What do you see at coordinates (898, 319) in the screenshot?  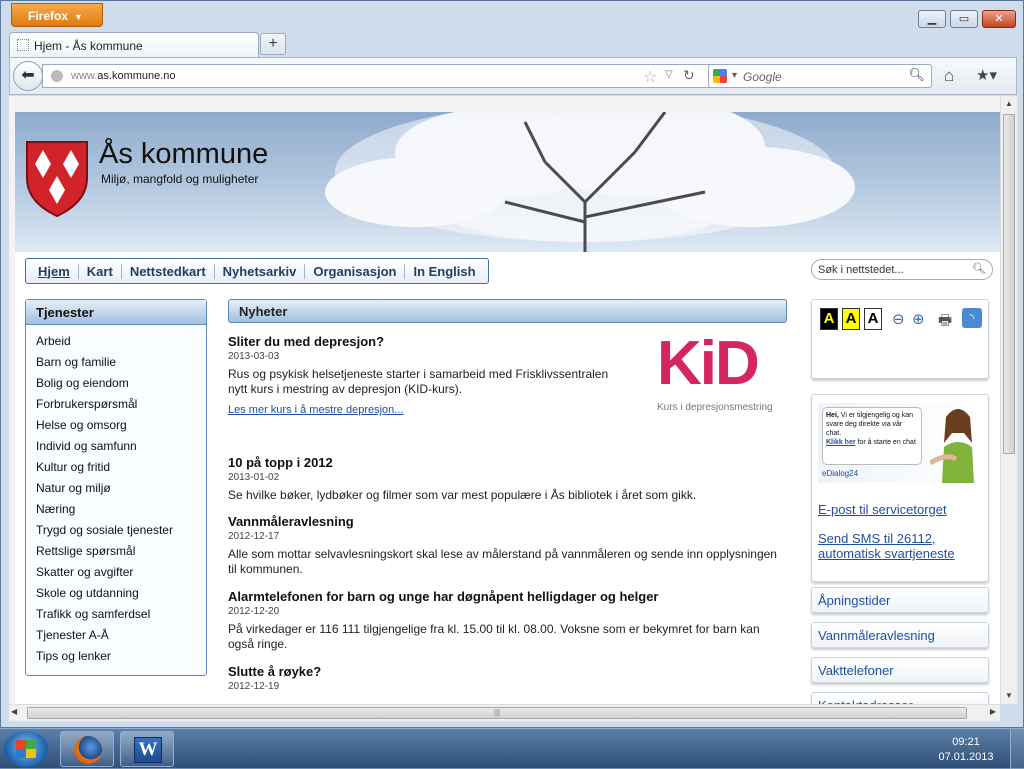 I see `zoom-out-icon: ⊖` at bounding box center [898, 319].